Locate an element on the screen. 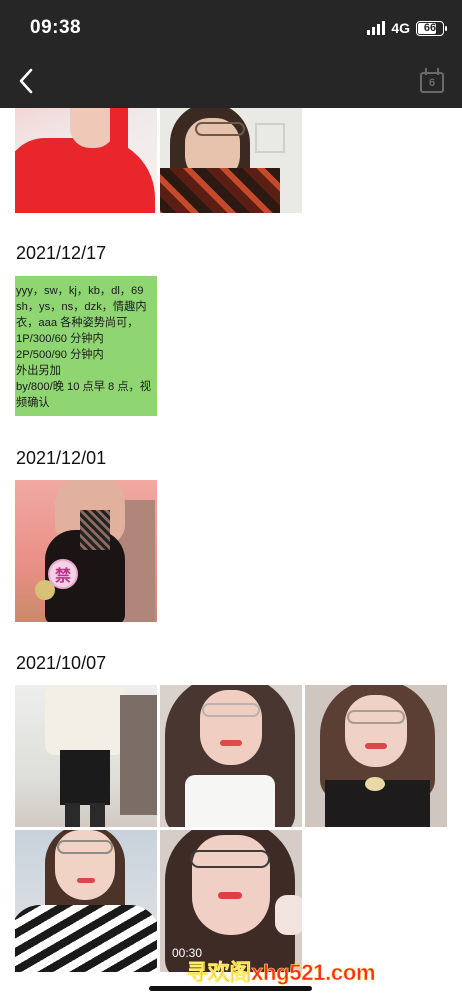 The image size is (462, 1000). chevron-left-icon is located at coordinates (26, 81).